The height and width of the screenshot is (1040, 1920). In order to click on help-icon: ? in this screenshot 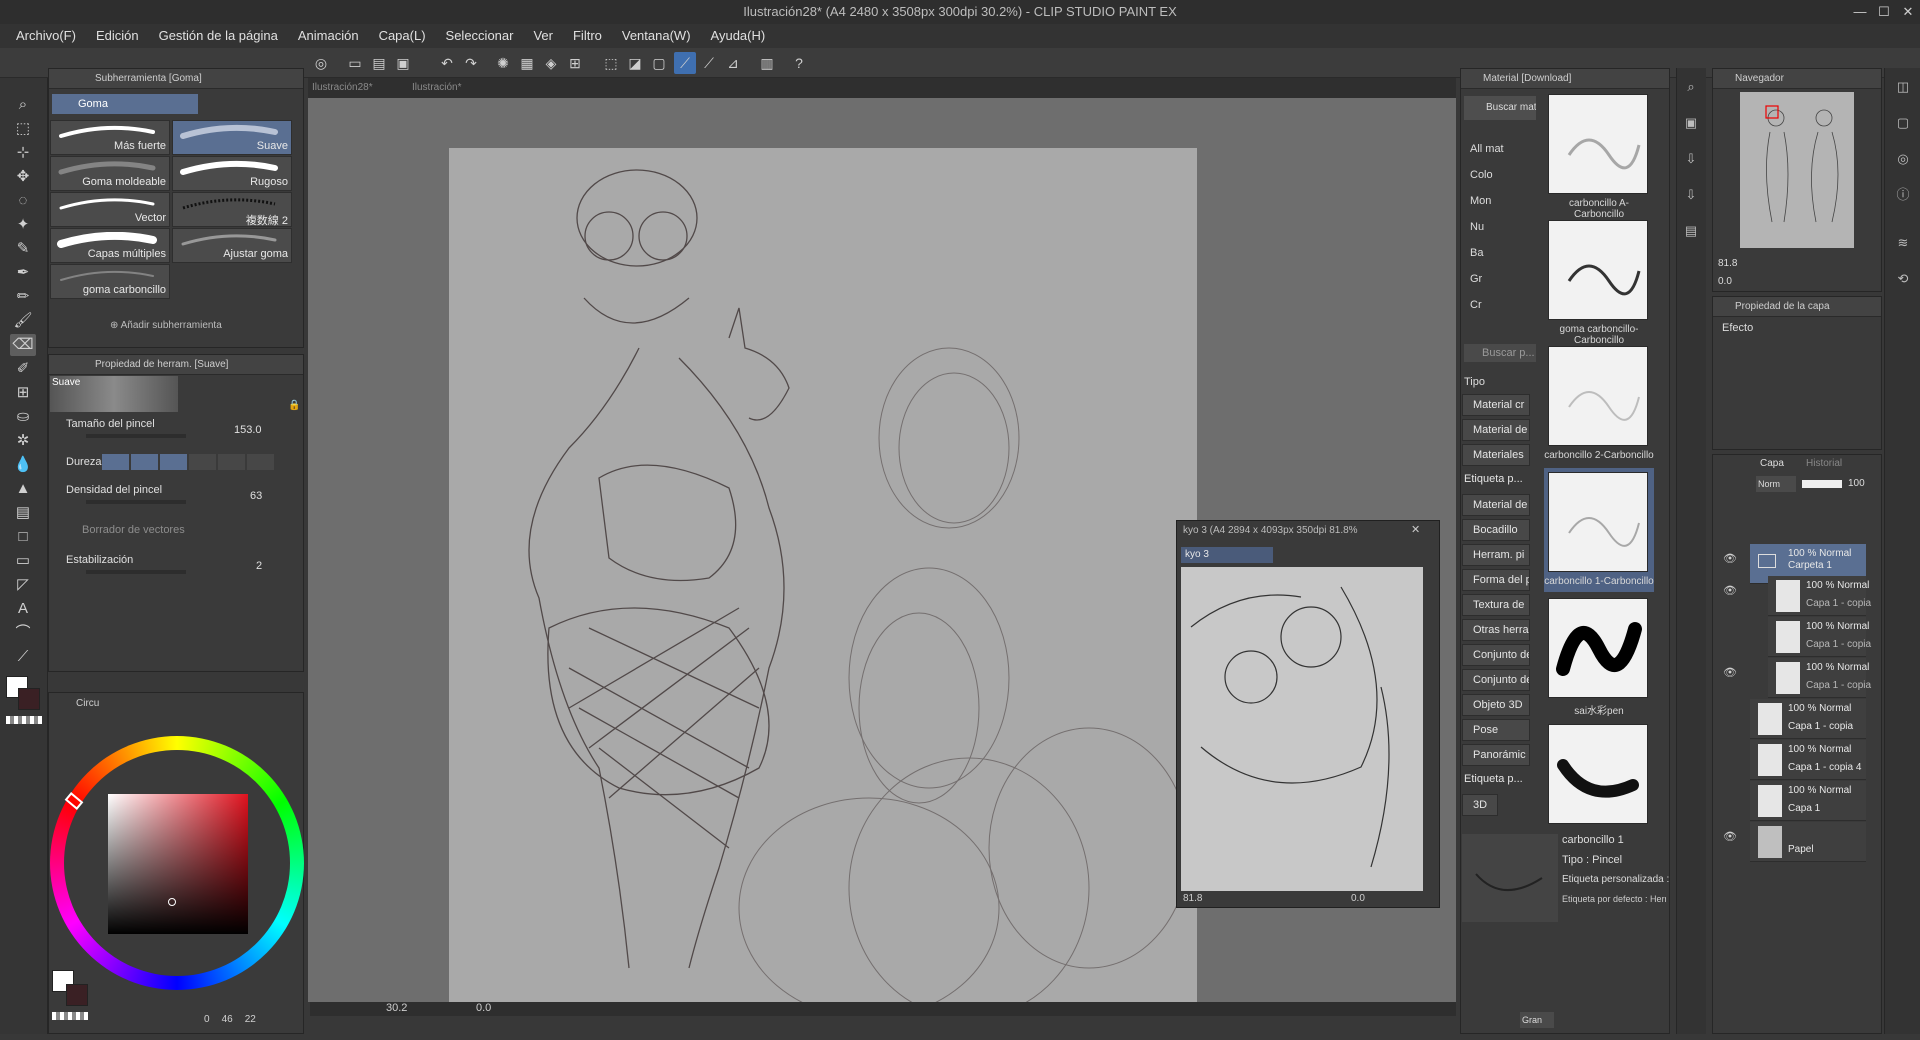, I will do `click(799, 63)`.